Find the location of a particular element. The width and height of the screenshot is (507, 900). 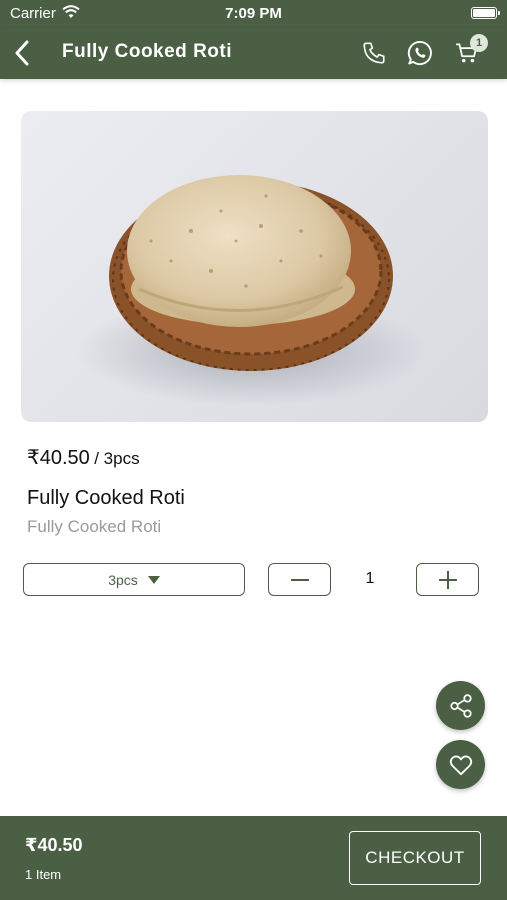

minus-icon is located at coordinates (299, 579).